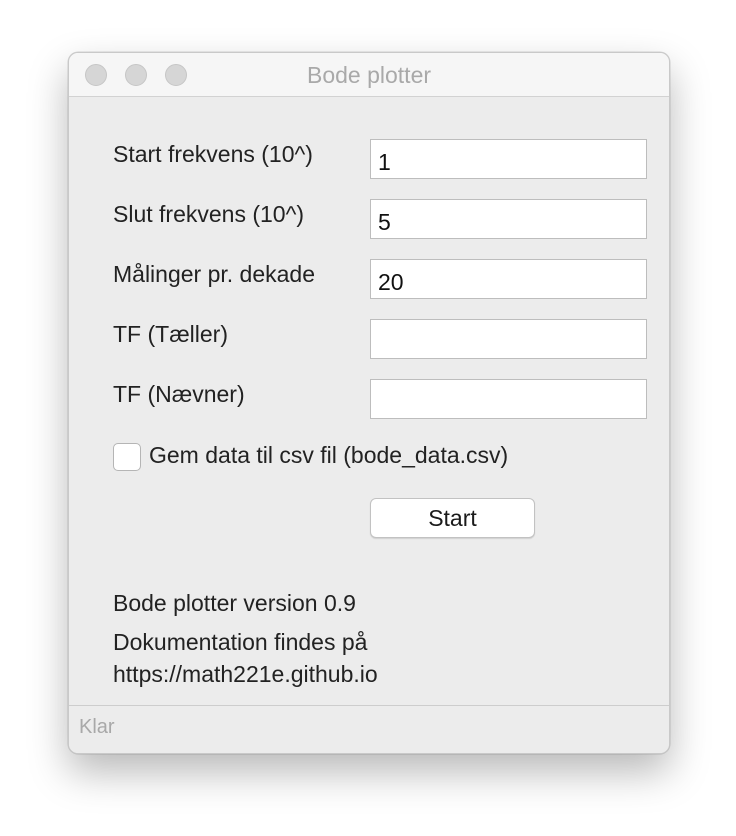 The width and height of the screenshot is (736, 836). Describe the element at coordinates (209, 214) in the screenshot. I see `end-frequency-label: Slut frekvens (10^)` at that location.